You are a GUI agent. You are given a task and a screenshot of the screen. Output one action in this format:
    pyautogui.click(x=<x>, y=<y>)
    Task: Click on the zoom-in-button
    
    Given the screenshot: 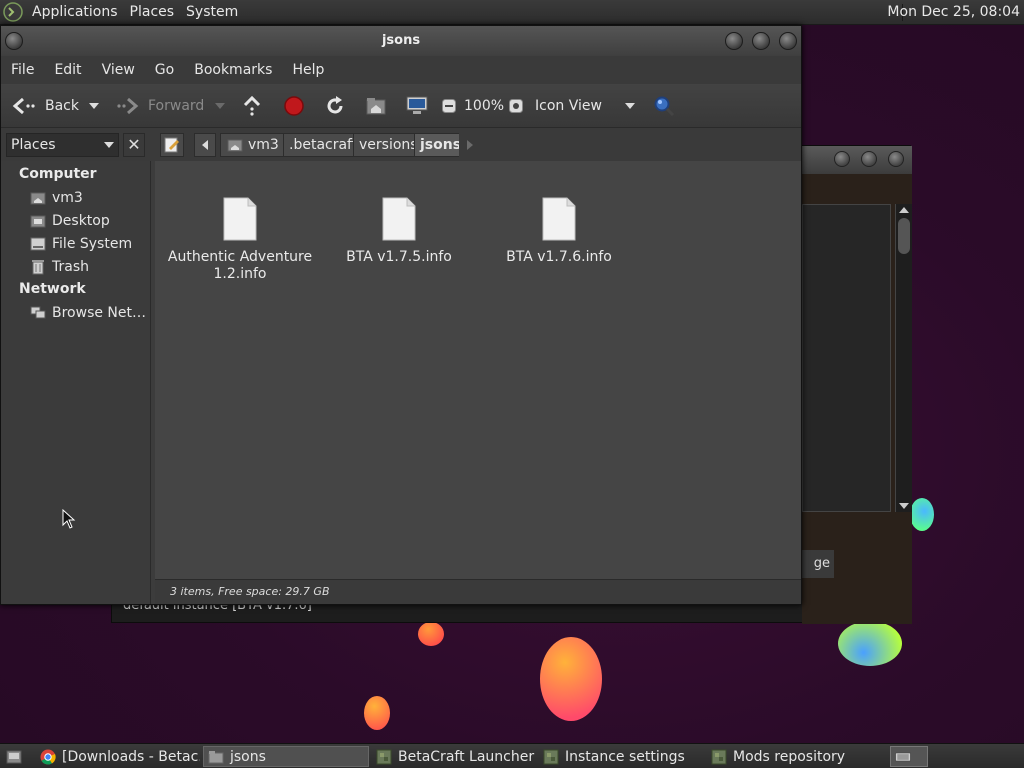 What is the action you would take?
    pyautogui.click(x=516, y=106)
    